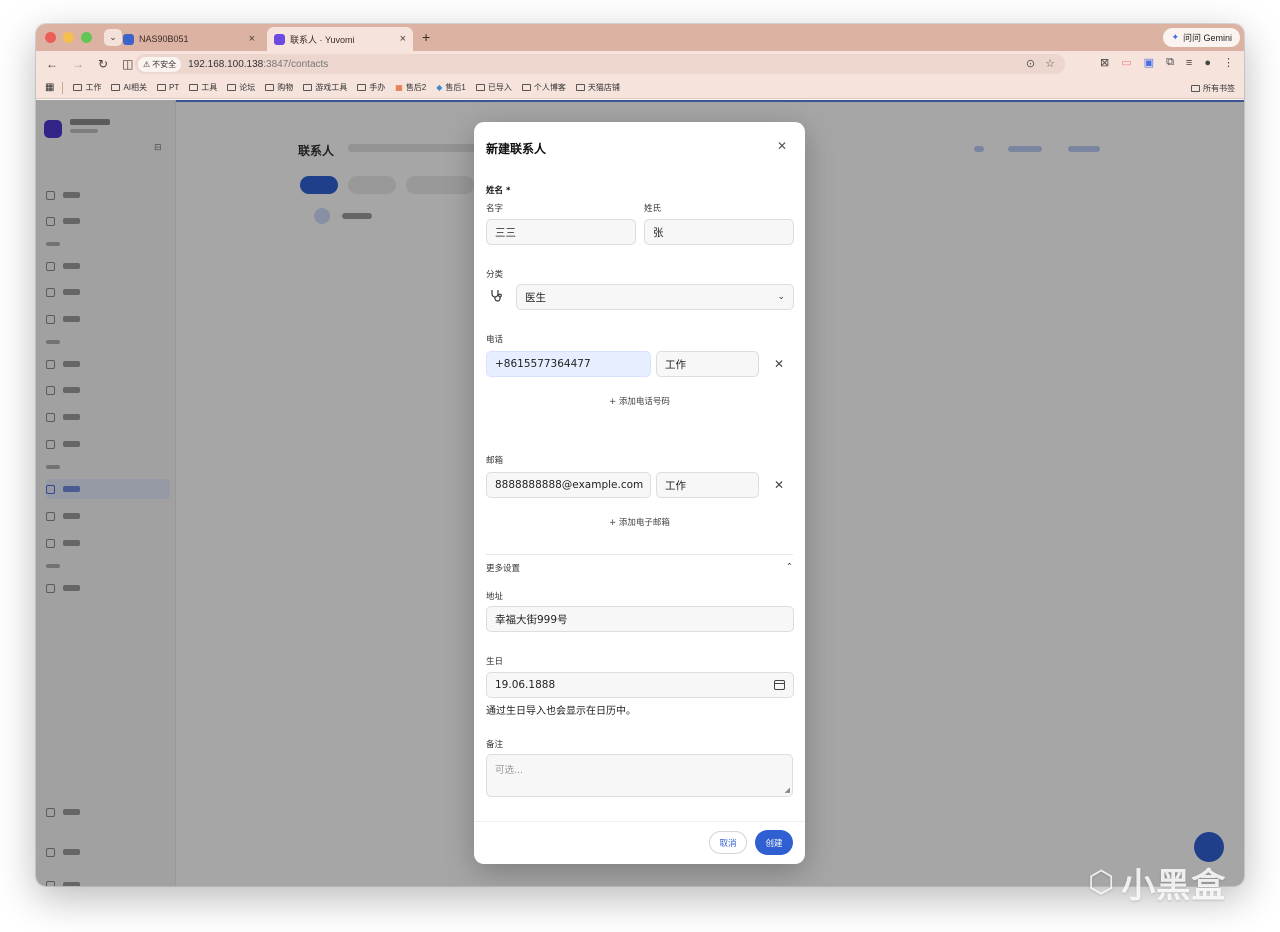  I want to click on url-text: 192.168.100.138:3847/contacts, so click(258, 64).